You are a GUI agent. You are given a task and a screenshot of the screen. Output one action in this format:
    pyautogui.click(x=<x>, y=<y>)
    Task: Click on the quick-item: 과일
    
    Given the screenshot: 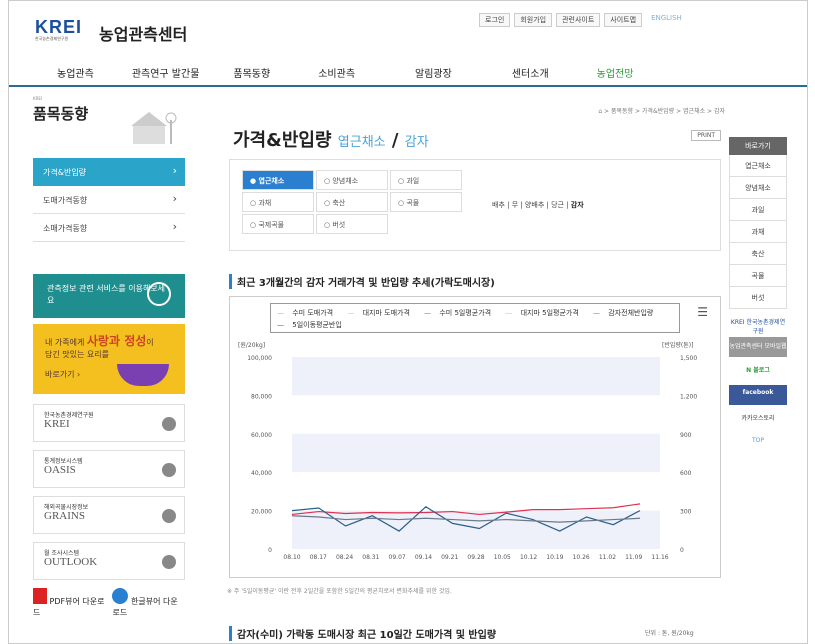 What is the action you would take?
    pyautogui.click(x=758, y=210)
    